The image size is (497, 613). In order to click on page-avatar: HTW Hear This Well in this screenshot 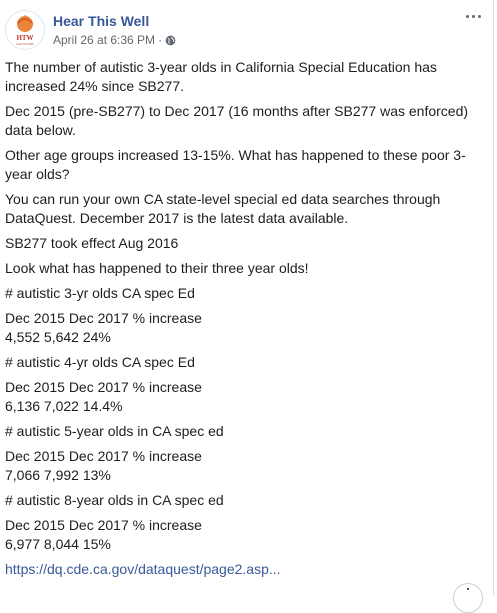, I will do `click(25, 30)`.